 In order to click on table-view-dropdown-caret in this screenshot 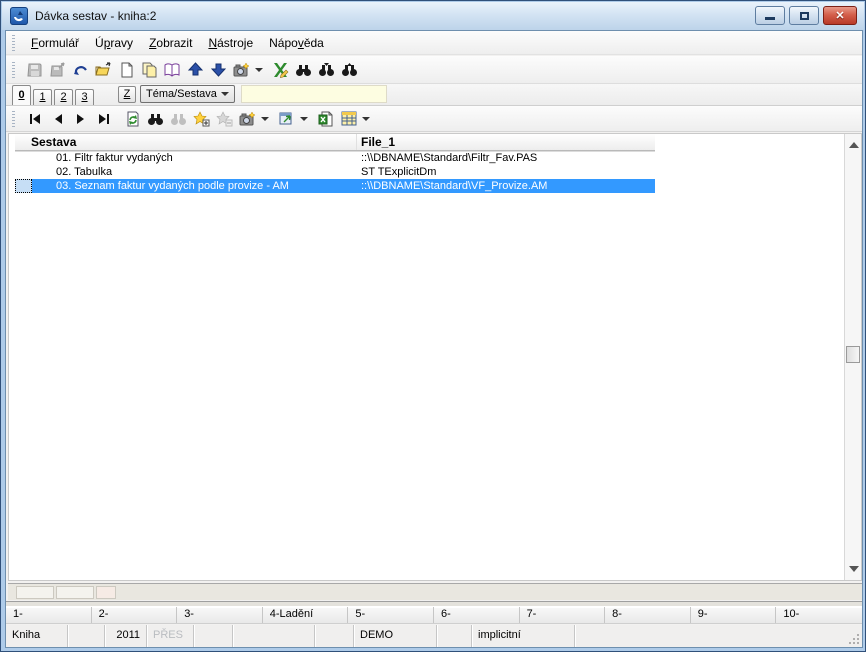, I will do `click(366, 118)`.